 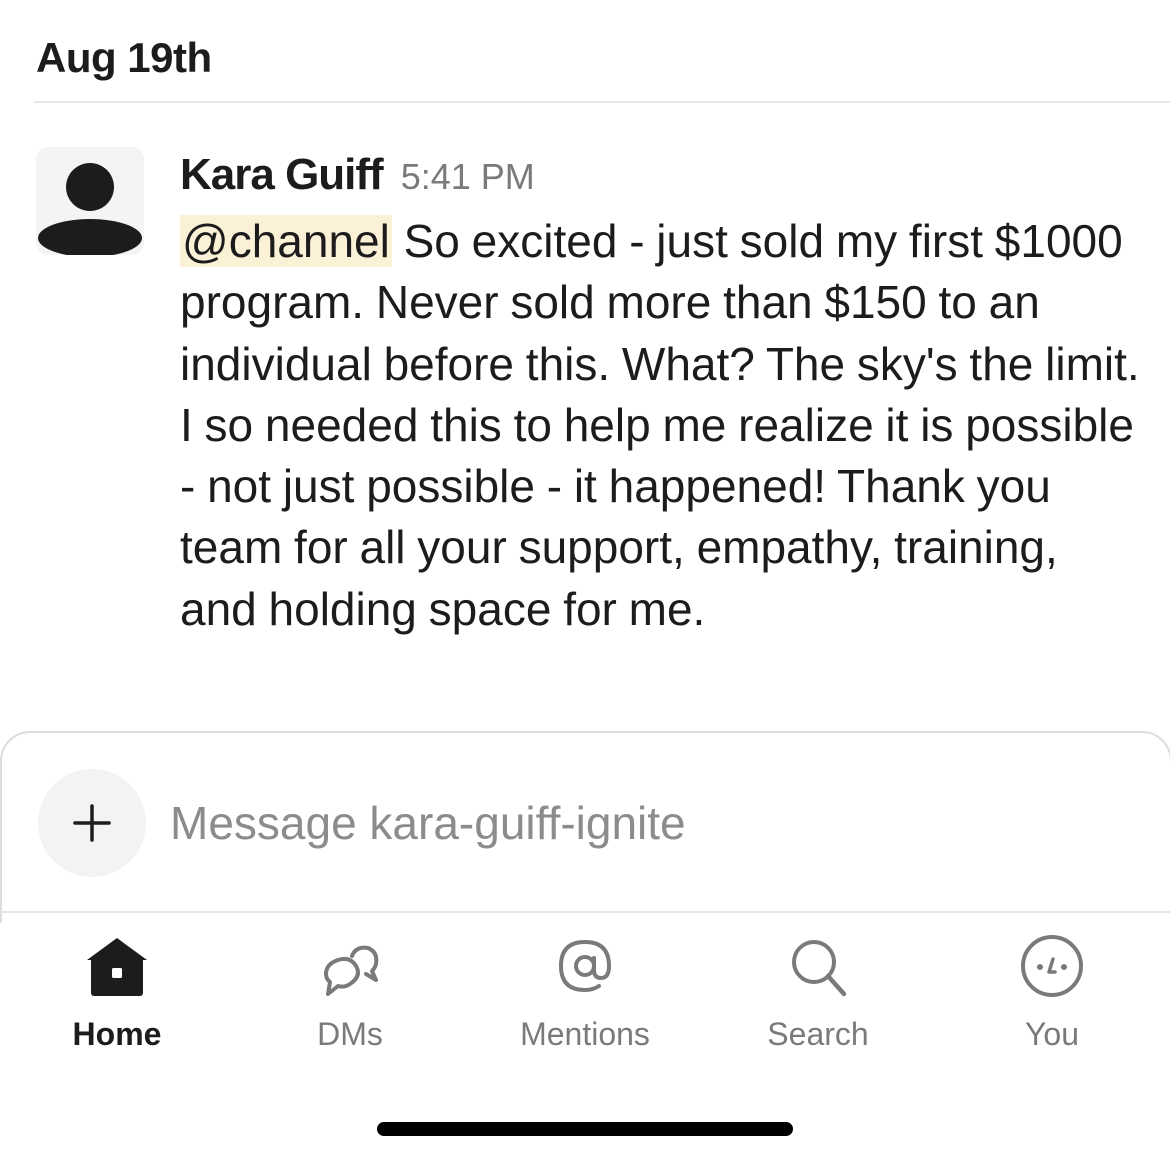 I want to click on plus-icon, so click(x=92, y=823).